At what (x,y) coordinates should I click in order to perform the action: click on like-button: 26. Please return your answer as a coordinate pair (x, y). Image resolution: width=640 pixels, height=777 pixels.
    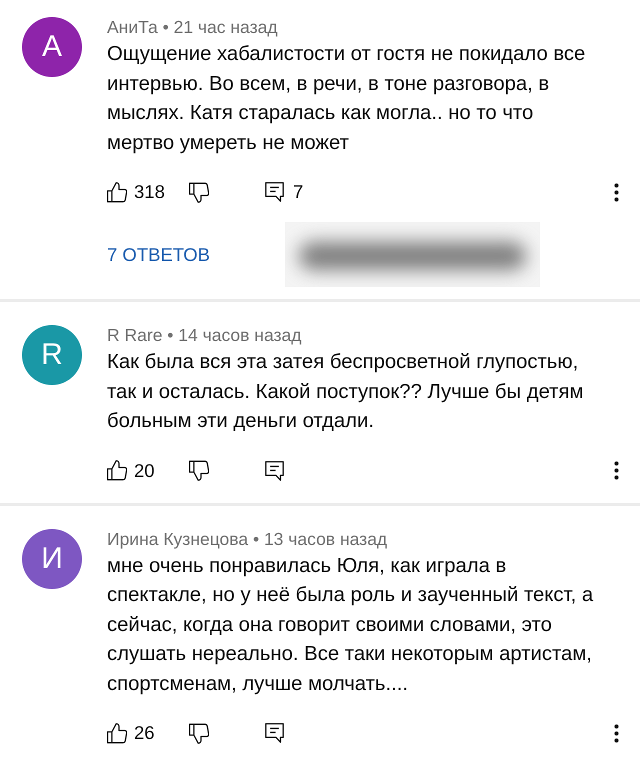
    Looking at the image, I should click on (131, 733).